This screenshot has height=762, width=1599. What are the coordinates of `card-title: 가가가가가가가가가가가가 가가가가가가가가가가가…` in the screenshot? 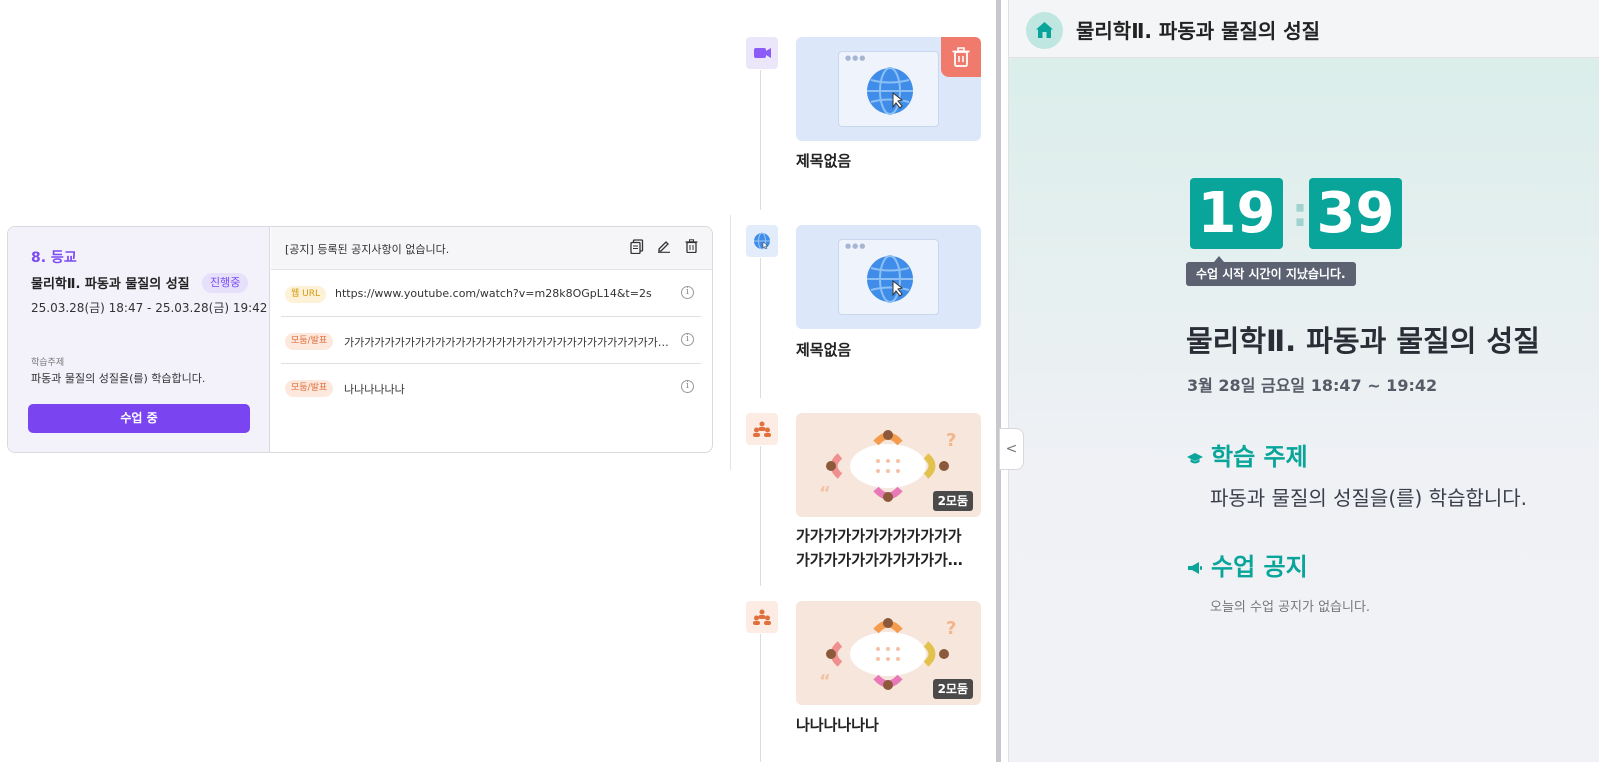 It's located at (888, 548).